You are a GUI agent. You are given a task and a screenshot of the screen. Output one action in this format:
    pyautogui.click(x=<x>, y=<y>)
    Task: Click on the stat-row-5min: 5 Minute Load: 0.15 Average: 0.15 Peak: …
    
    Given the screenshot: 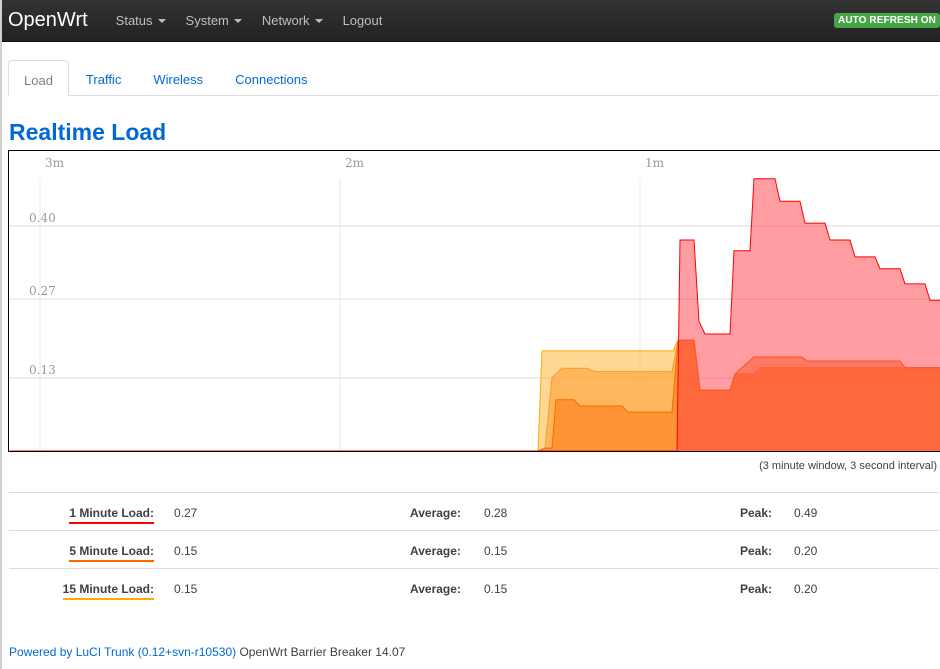 What is the action you would take?
    pyautogui.click(x=474, y=549)
    